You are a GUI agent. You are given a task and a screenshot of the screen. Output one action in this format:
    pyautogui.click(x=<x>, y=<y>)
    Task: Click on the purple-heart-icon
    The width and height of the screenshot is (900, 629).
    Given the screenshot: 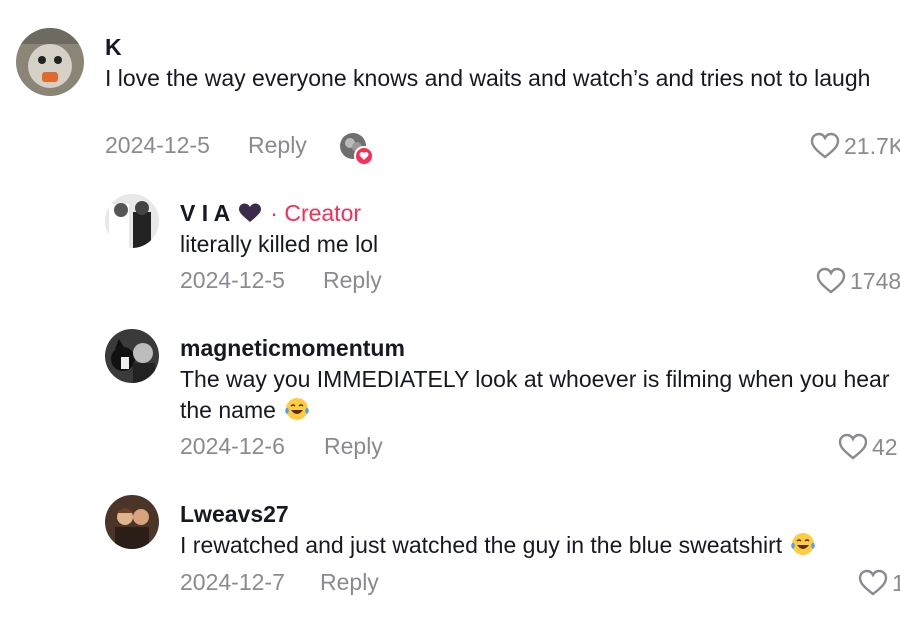 What is the action you would take?
    pyautogui.click(x=250, y=216)
    